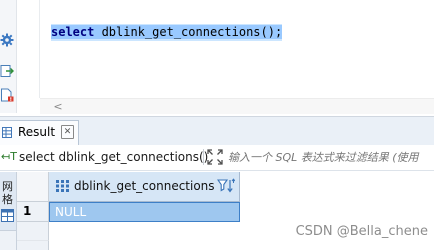  I want to click on sql-statement: select dblink_get_connections();, so click(167, 32).